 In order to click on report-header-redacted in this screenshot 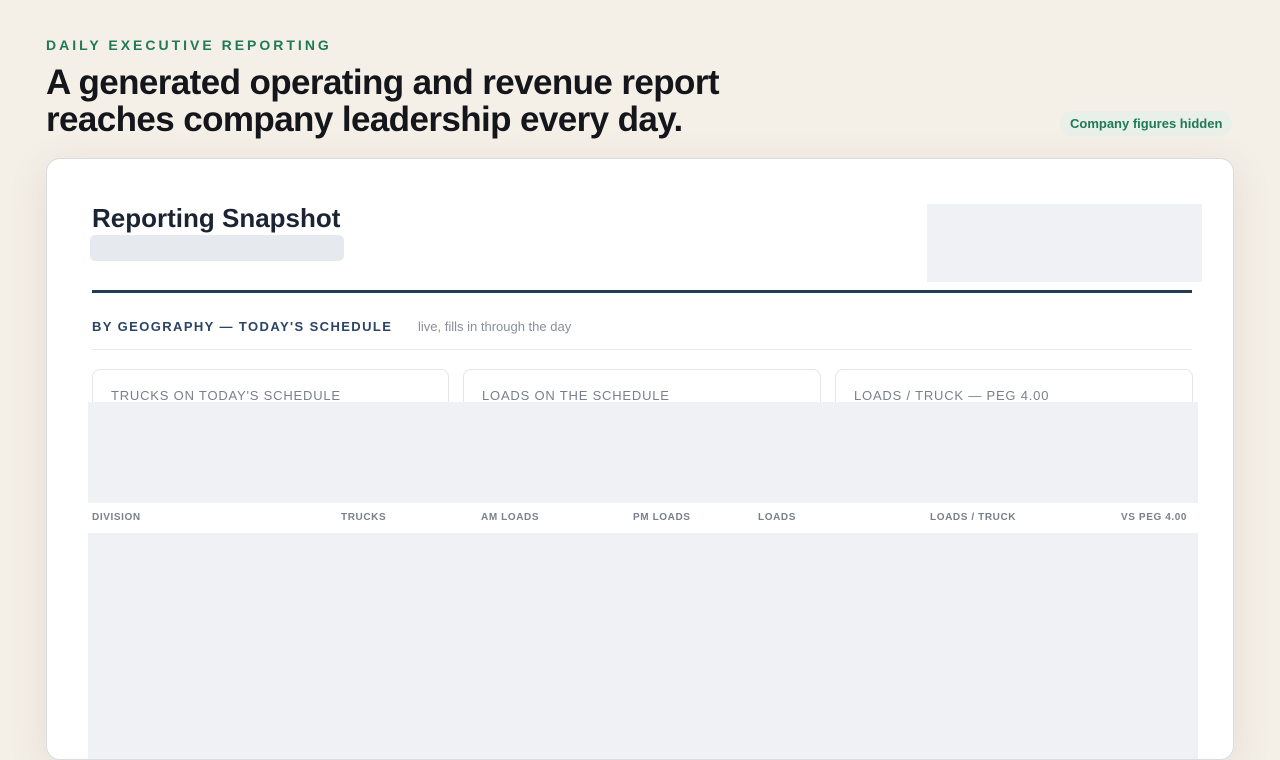, I will do `click(1064, 243)`.